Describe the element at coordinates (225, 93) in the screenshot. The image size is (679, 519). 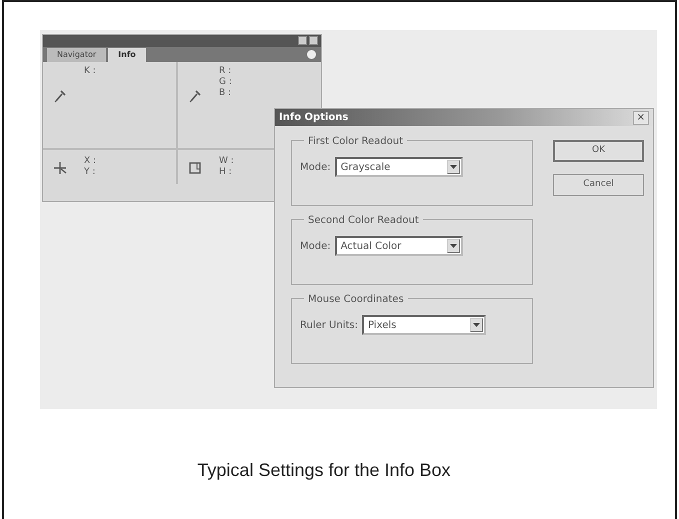
I see `readout-label: B :` at that location.